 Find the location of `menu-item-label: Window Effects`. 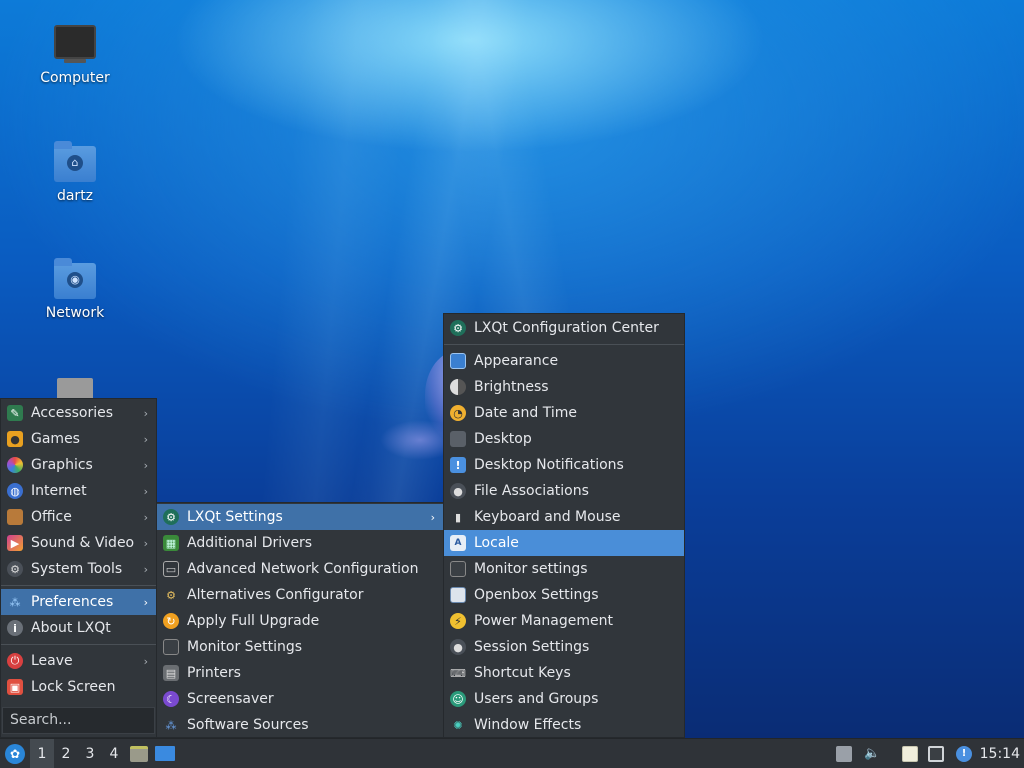

menu-item-label: Window Effects is located at coordinates (528, 725).